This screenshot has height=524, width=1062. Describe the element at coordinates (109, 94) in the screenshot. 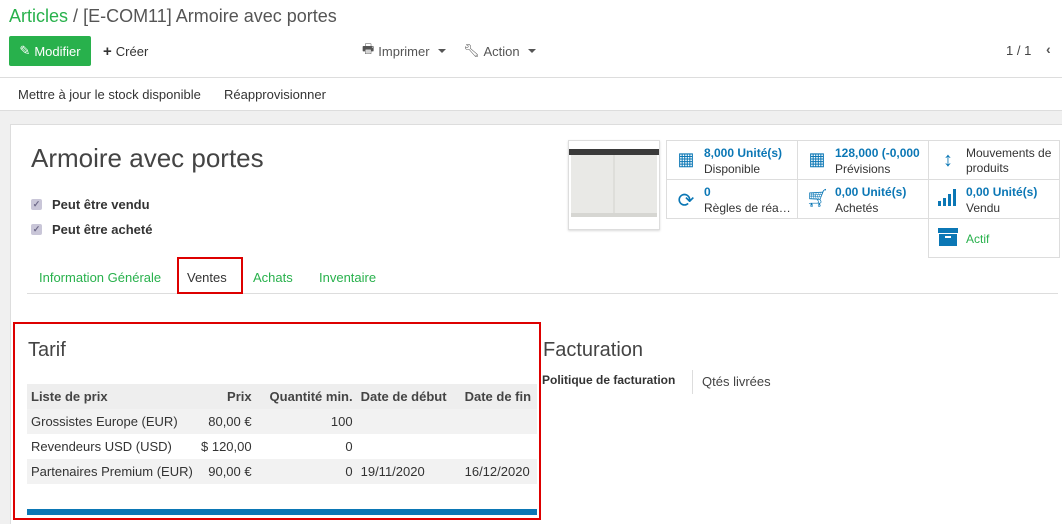

I see `update-stock-button: Mettre à jour le stock disponible` at that location.